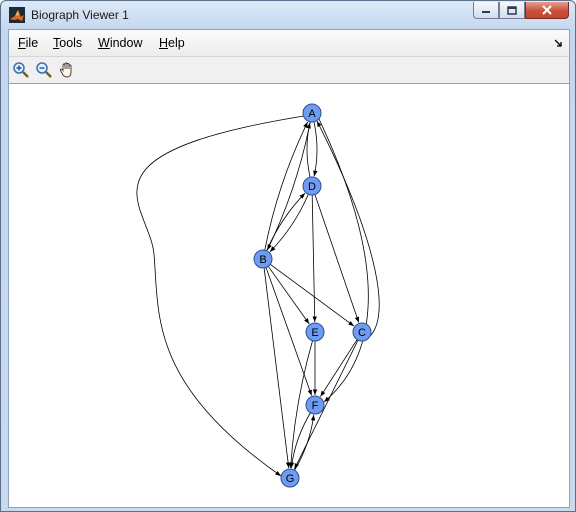  What do you see at coordinates (289, 70) in the screenshot?
I see `toolbar` at bounding box center [289, 70].